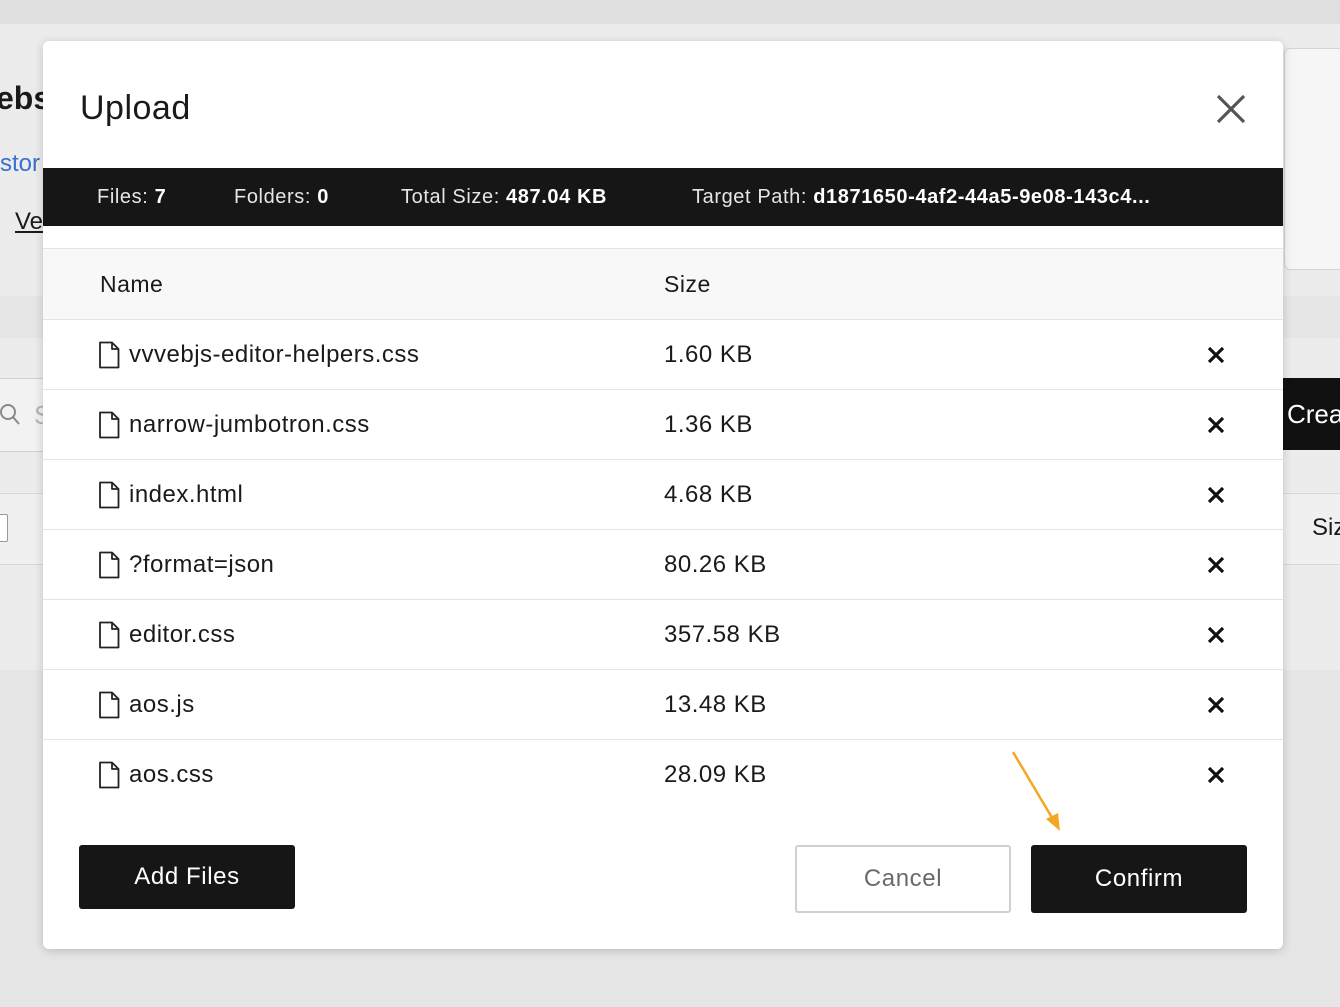  What do you see at coordinates (186, 494) in the screenshot?
I see `file-name: index.html` at bounding box center [186, 494].